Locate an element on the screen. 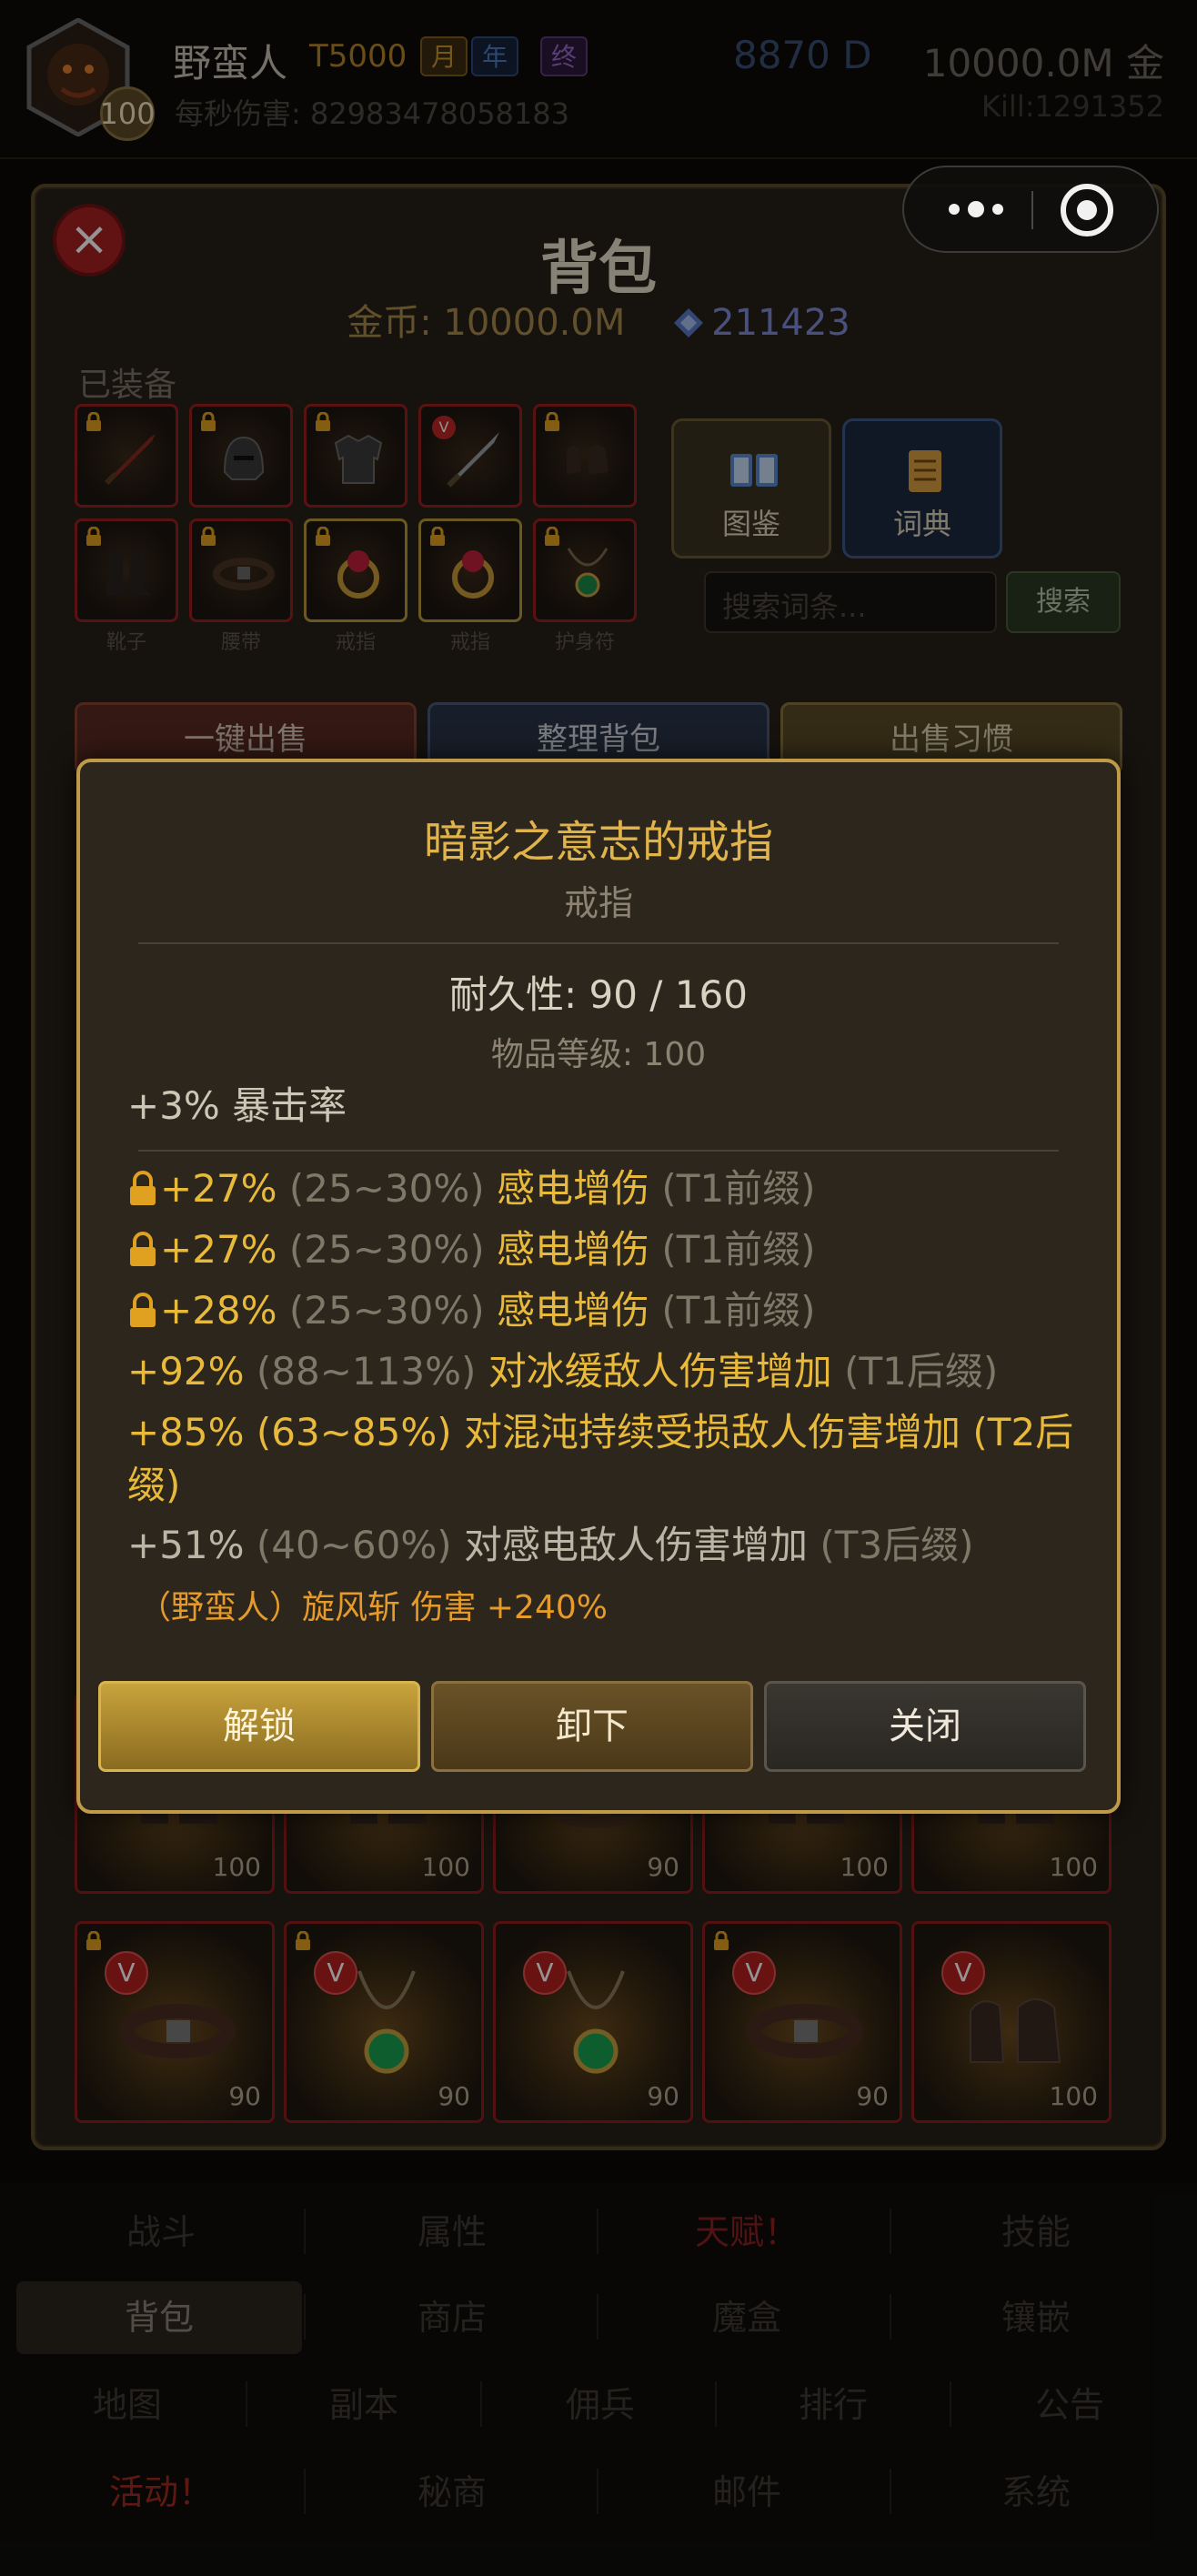 This screenshot has height=2576, width=1197. affix-range: (63~85%) is located at coordinates (354, 1432).